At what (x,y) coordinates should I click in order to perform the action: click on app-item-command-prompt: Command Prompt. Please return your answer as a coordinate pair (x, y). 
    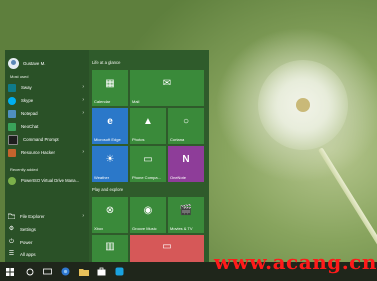
    Looking at the image, I should click on (48, 139).